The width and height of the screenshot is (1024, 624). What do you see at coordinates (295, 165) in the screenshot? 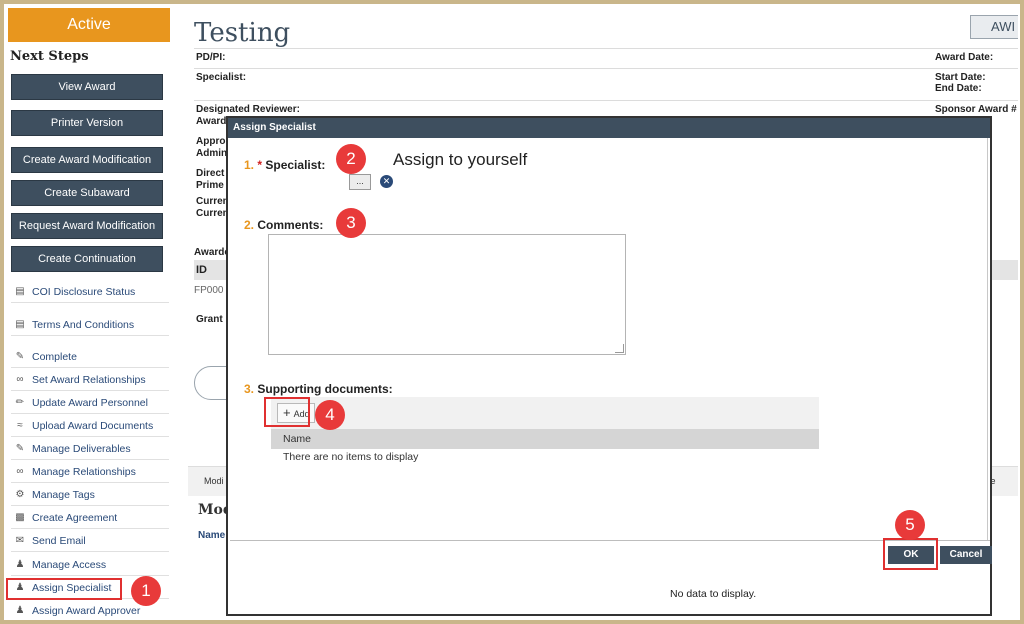
I see `specialist-label: Specialist:` at bounding box center [295, 165].